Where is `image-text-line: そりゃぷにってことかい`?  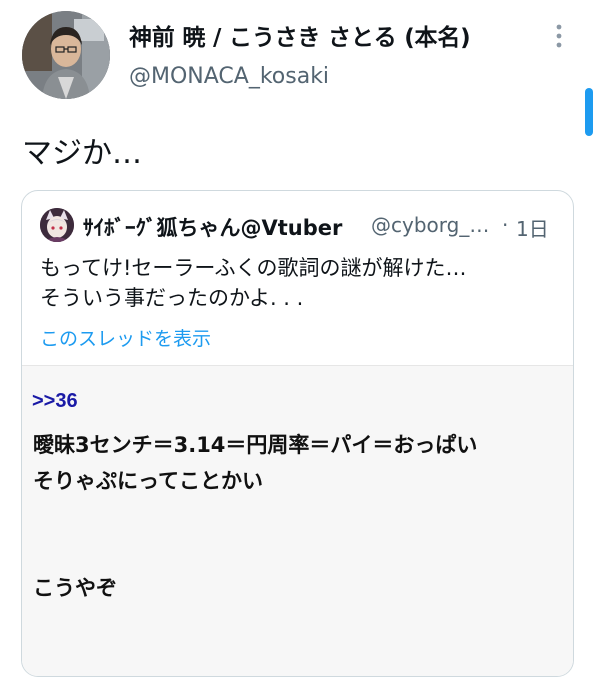
image-text-line: そりゃぷにってことかい is located at coordinates (148, 481).